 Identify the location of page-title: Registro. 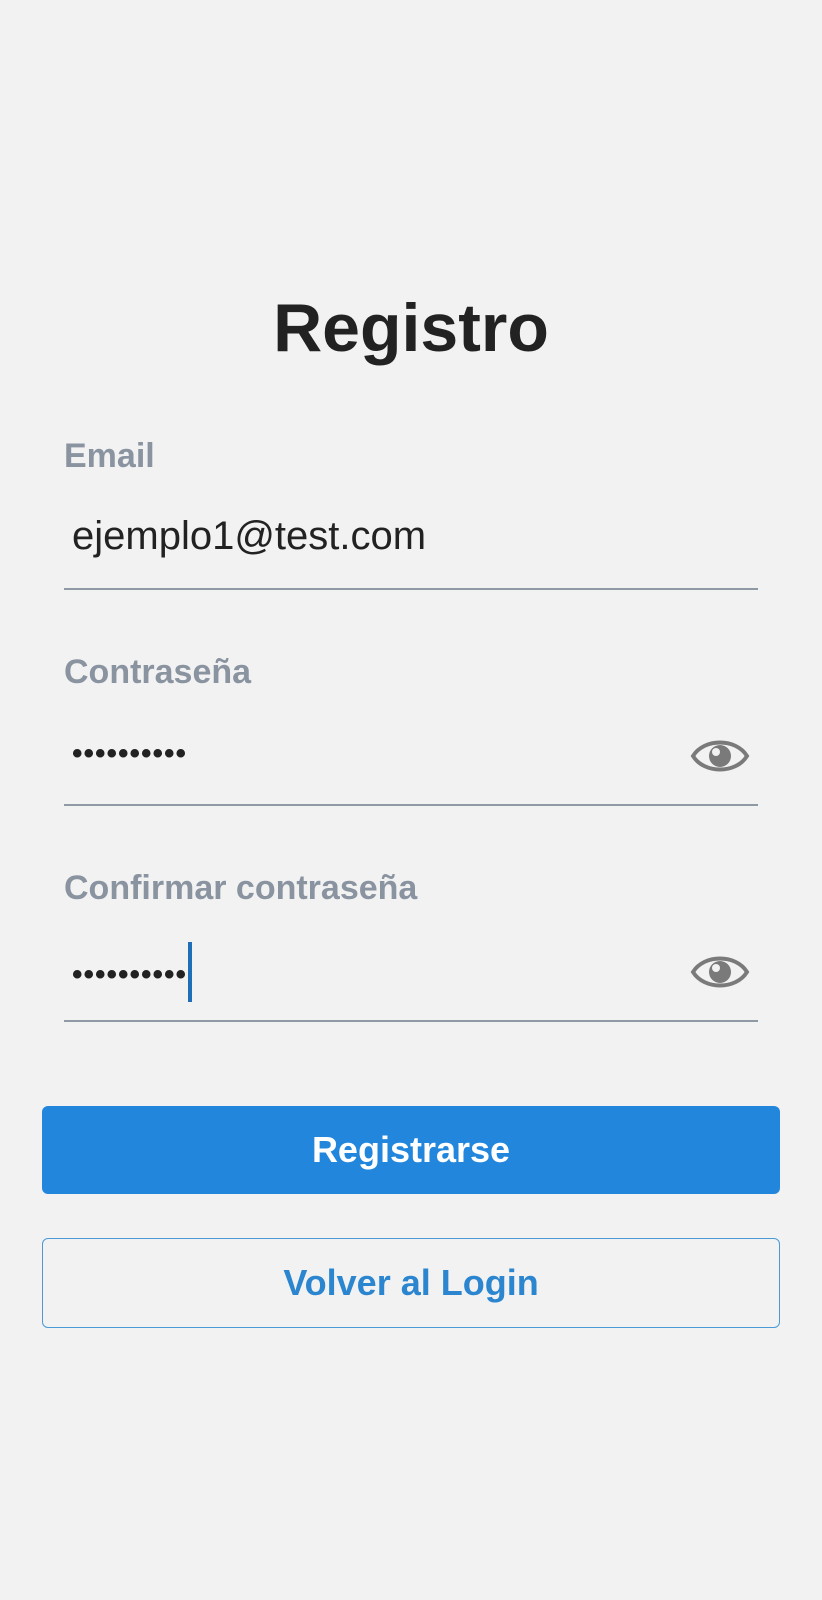
(411, 328).